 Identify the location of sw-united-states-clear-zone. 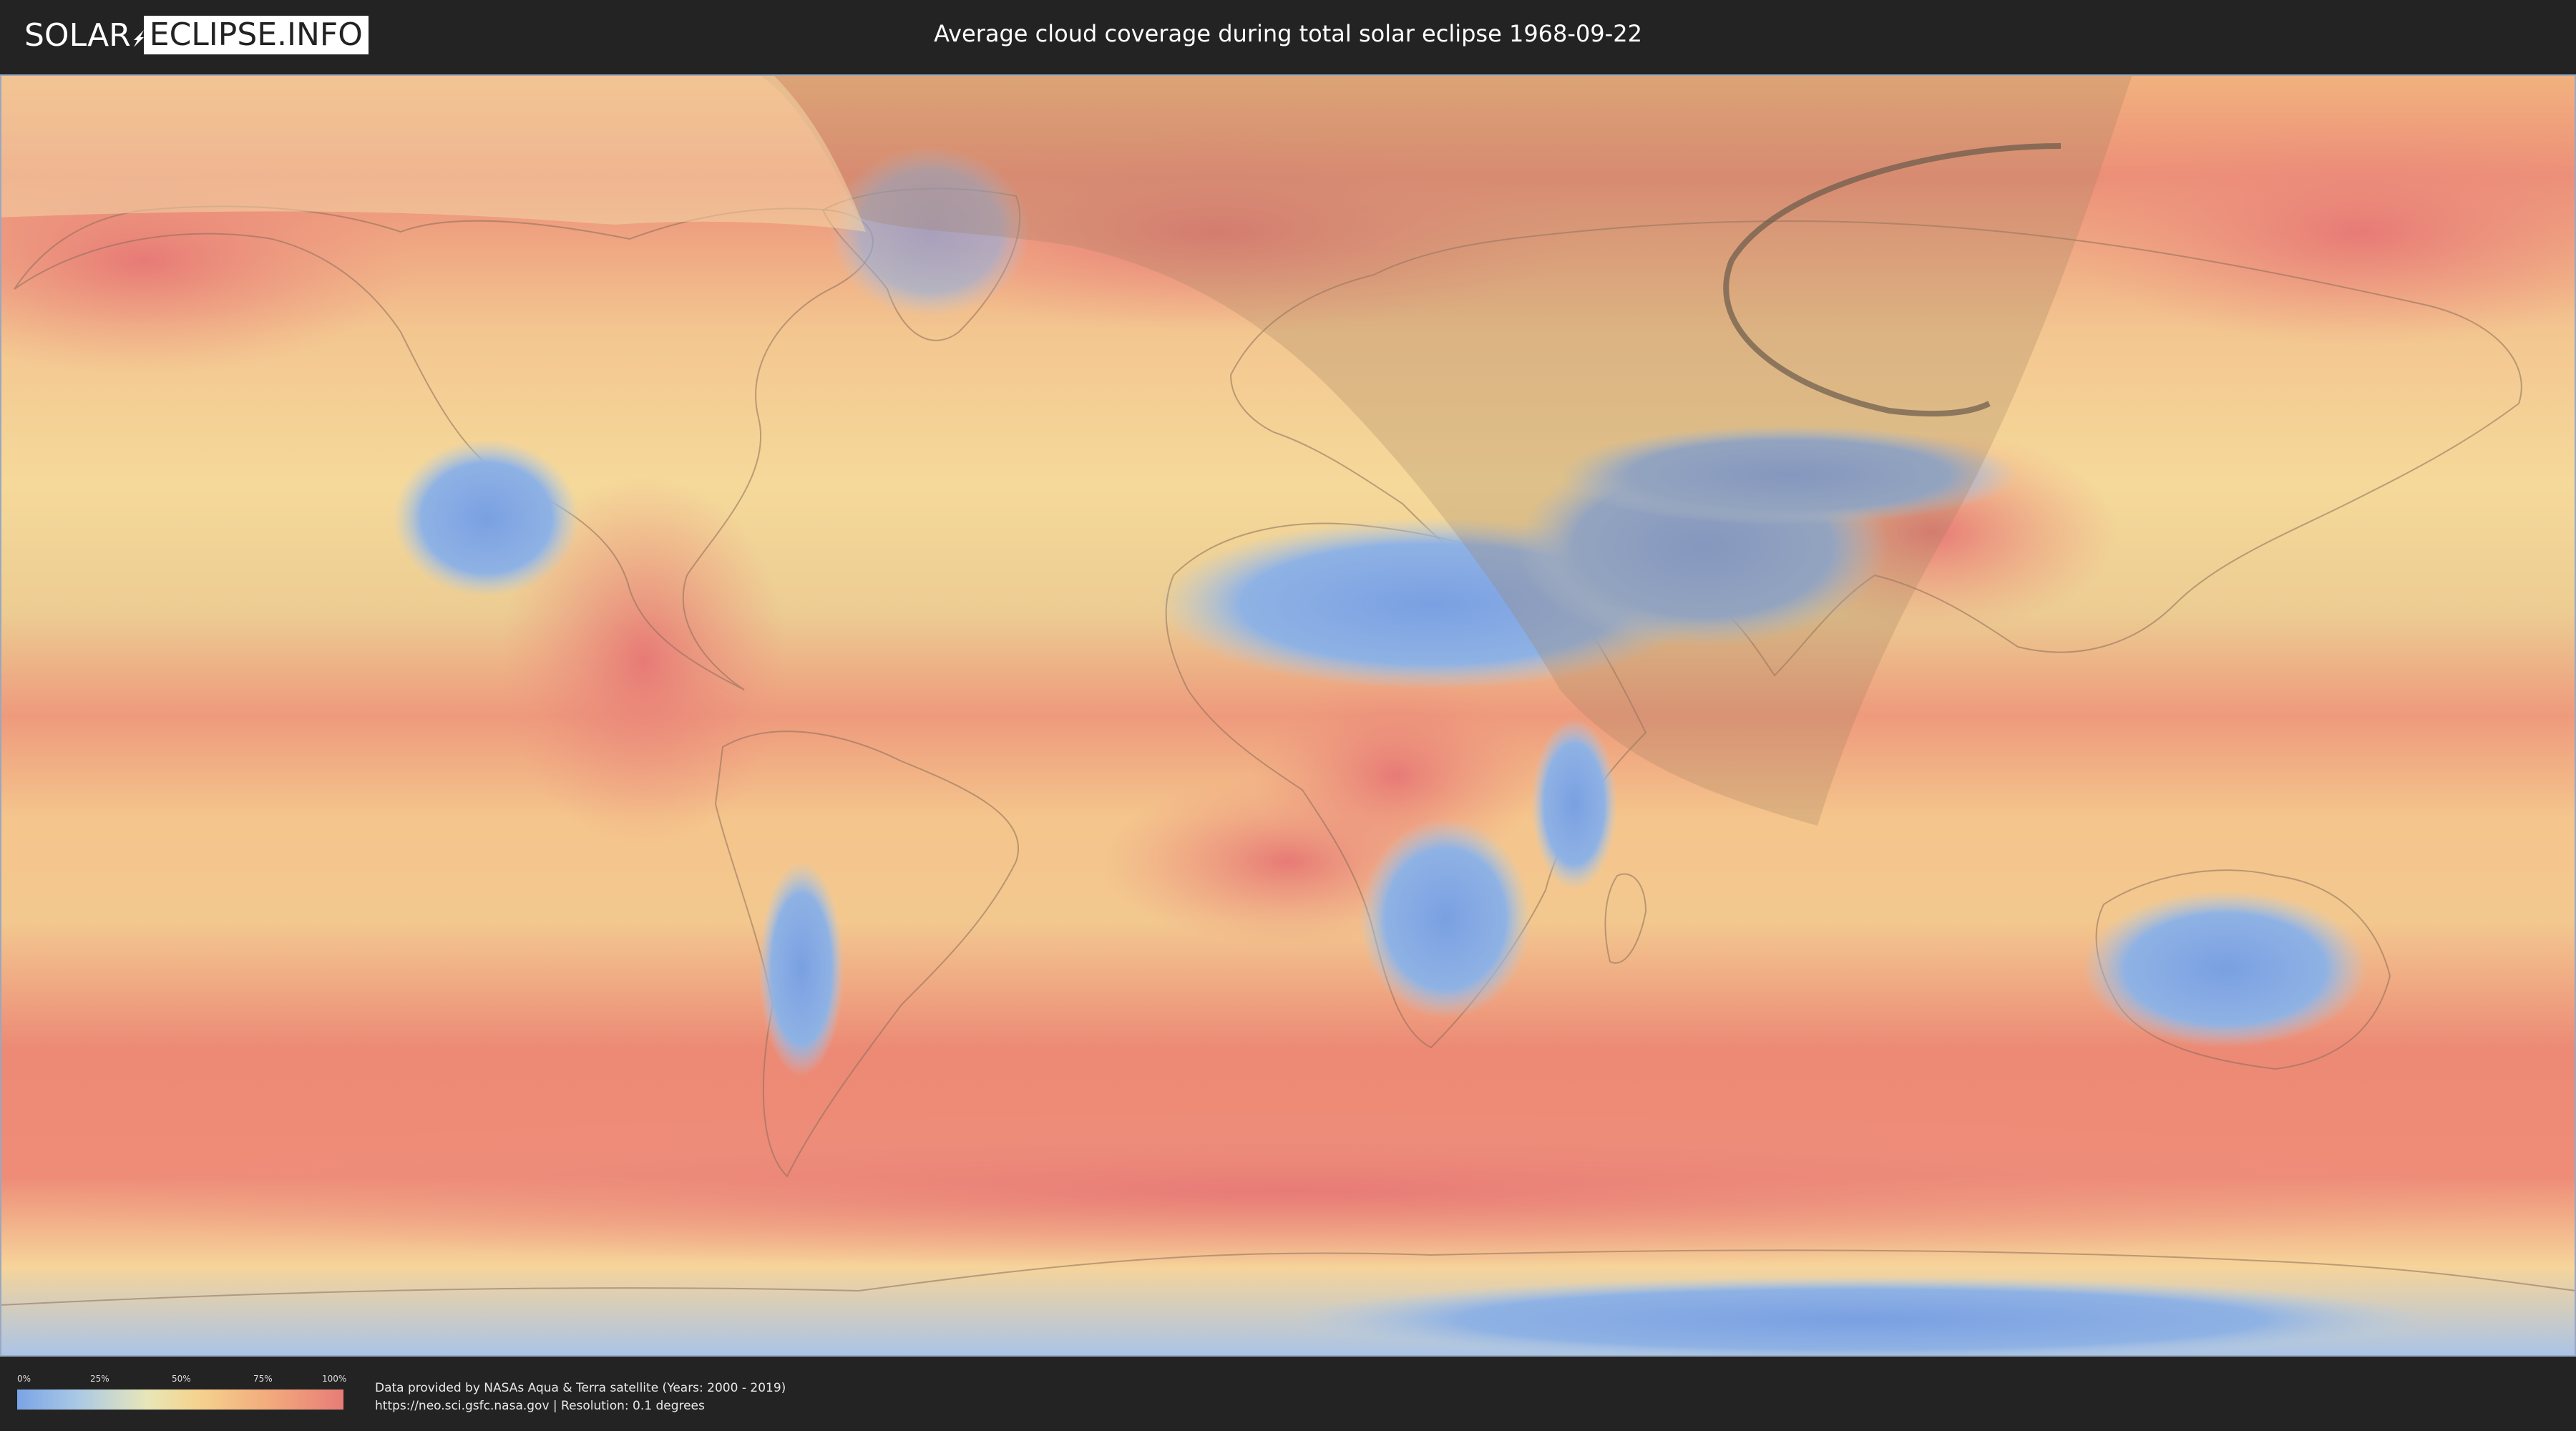
(487, 518).